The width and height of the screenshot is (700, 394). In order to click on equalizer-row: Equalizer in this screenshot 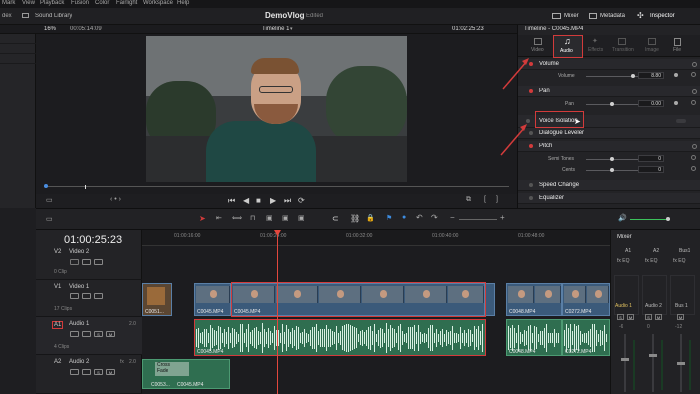, I will do `click(609, 198)`.